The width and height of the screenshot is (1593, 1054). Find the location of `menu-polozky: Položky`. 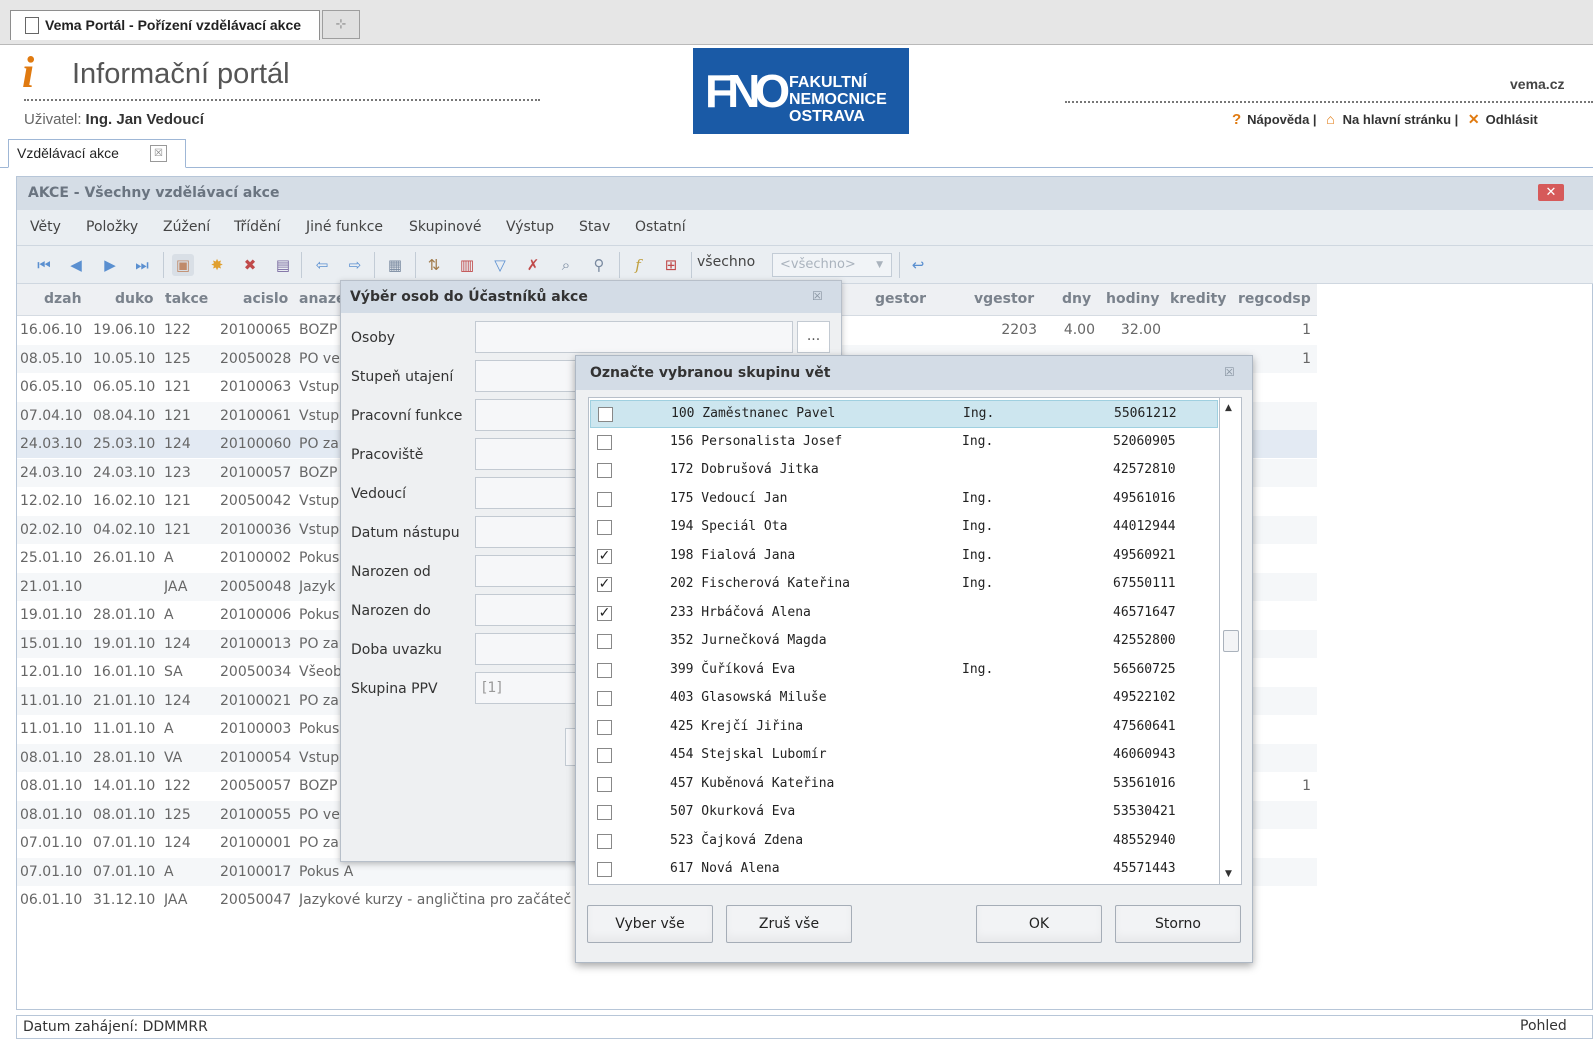

menu-polozky: Položky is located at coordinates (112, 227).